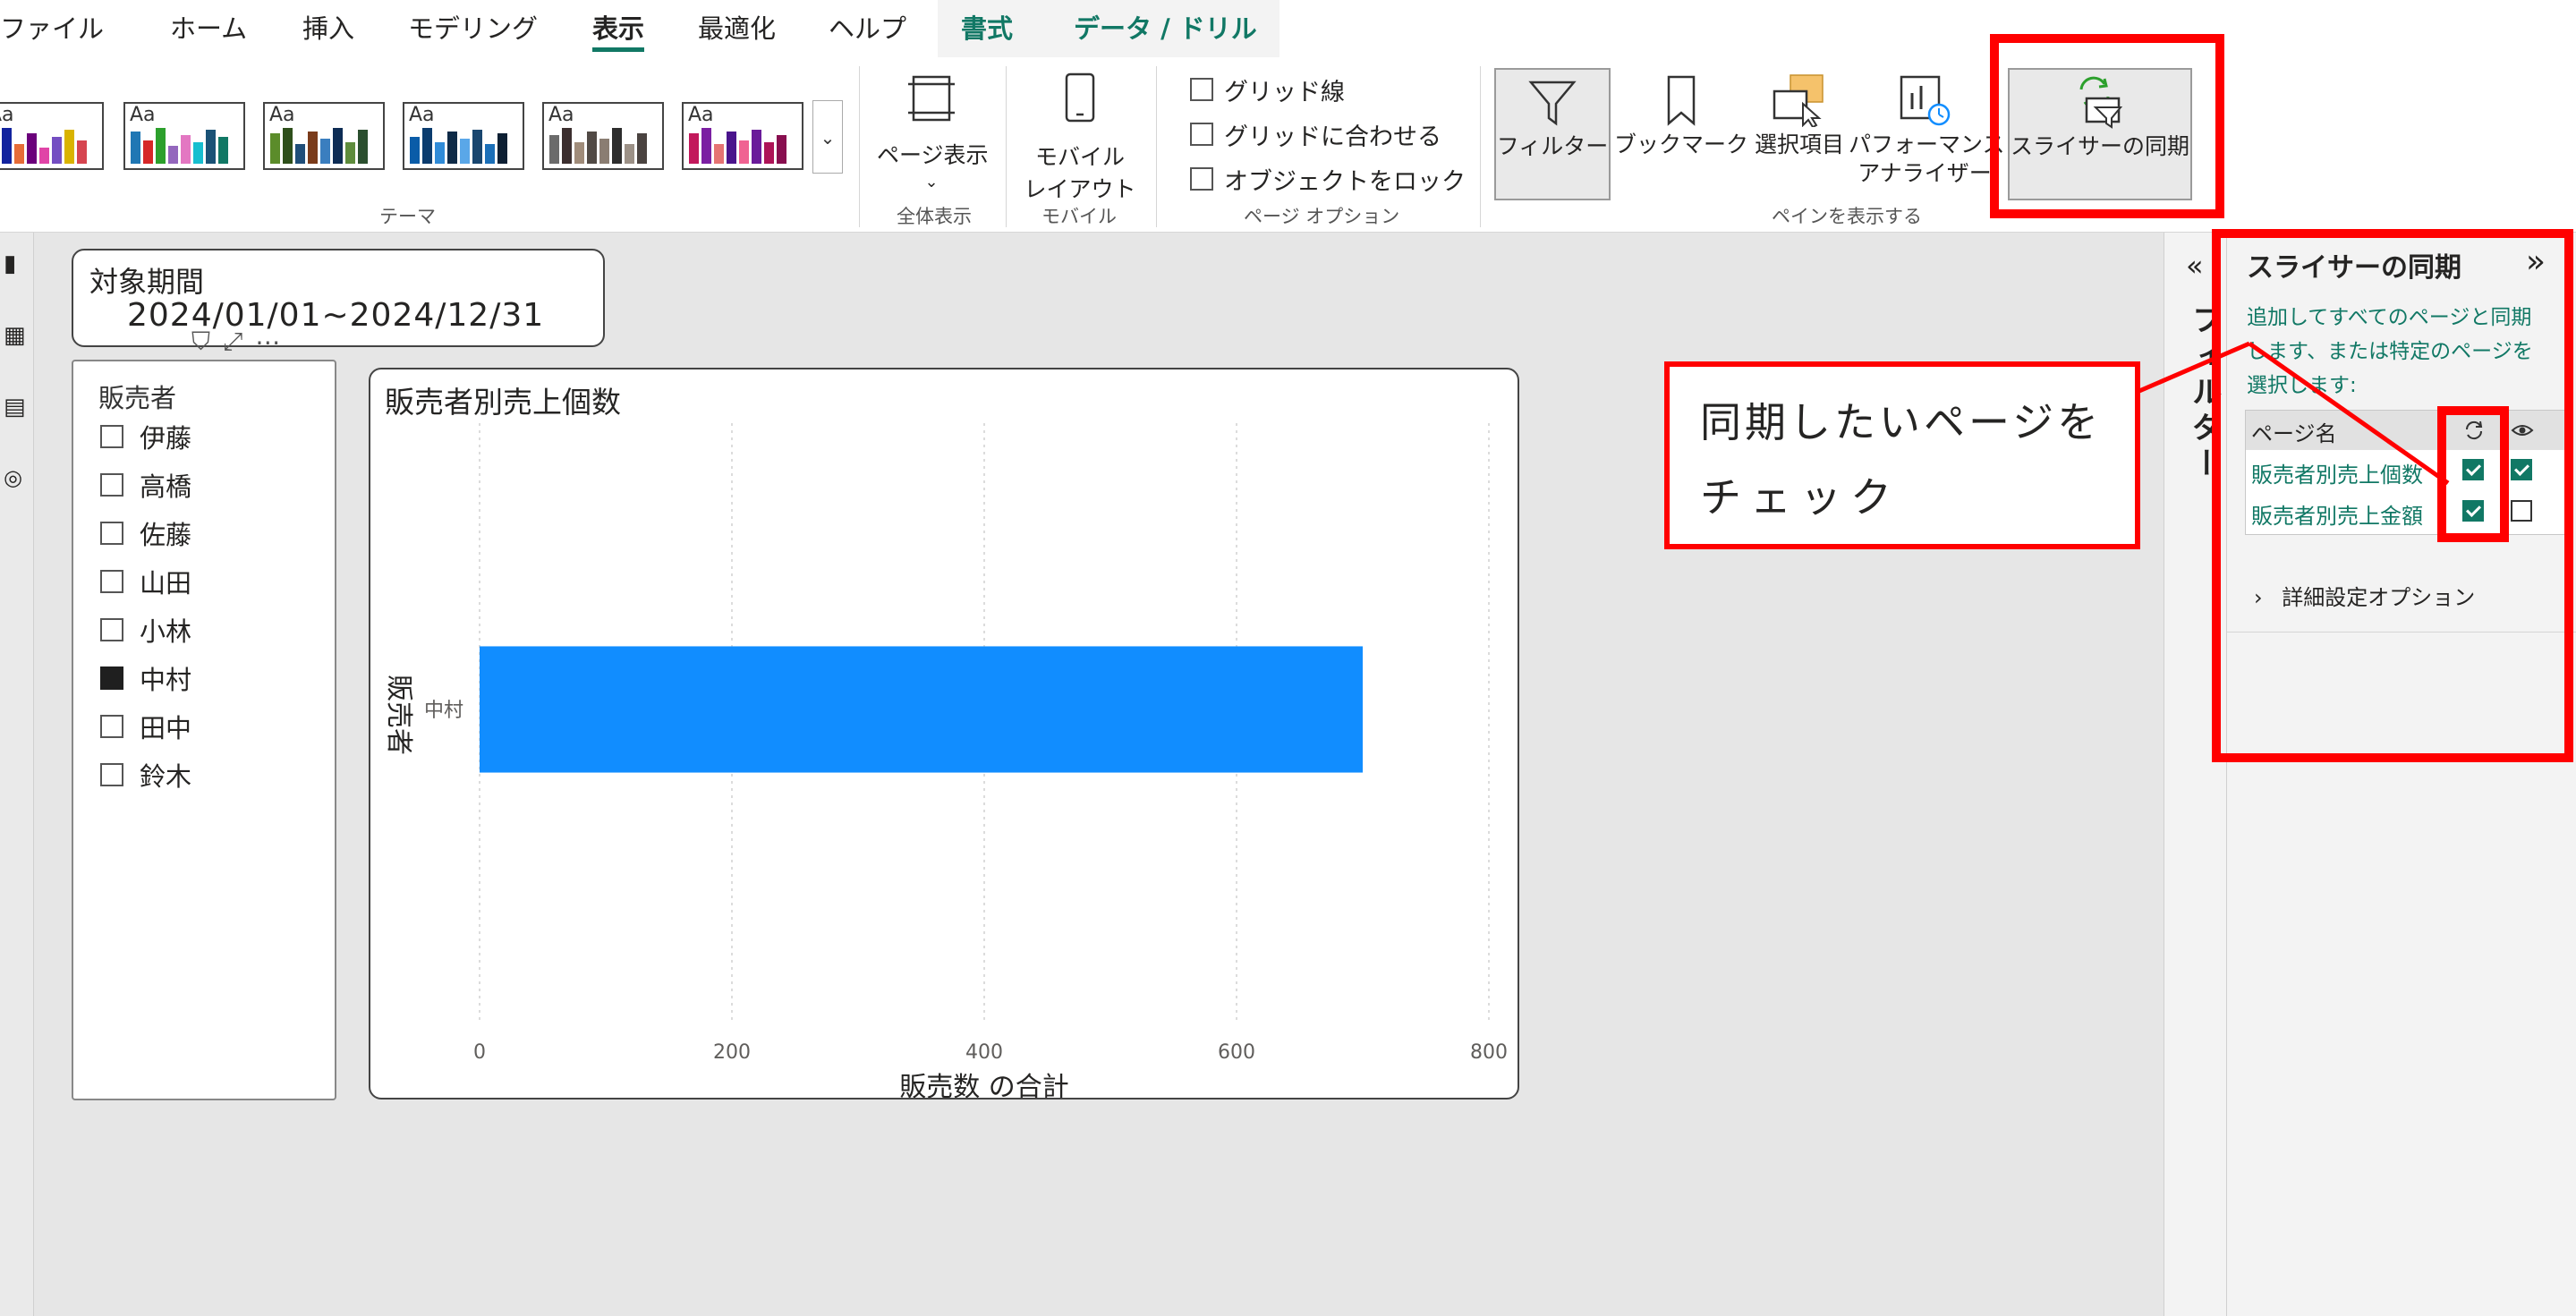 The width and height of the screenshot is (2576, 1316). I want to click on filter-pane-button: フィルター, so click(1552, 134).